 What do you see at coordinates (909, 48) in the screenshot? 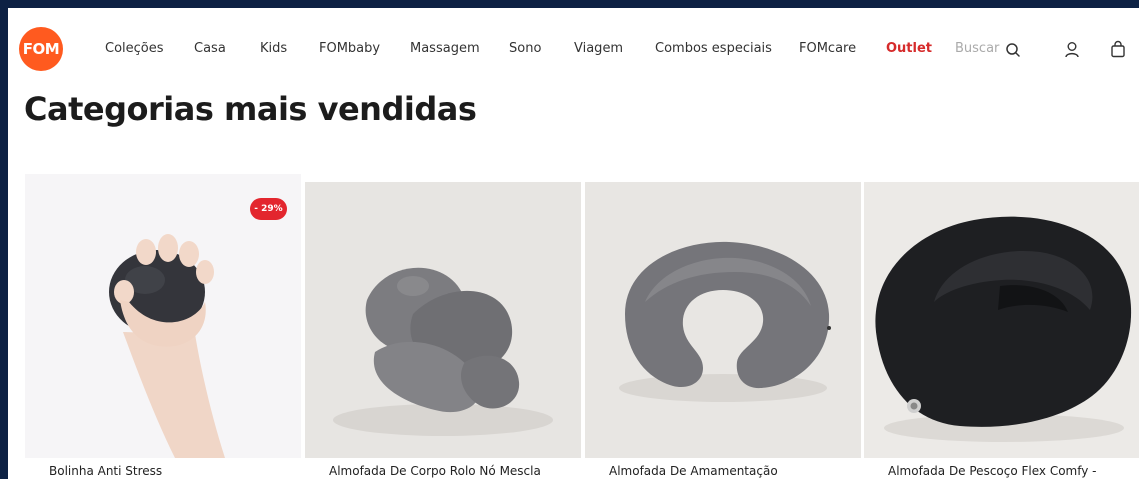
I see `nav-item-outlet: Outlet` at bounding box center [909, 48].